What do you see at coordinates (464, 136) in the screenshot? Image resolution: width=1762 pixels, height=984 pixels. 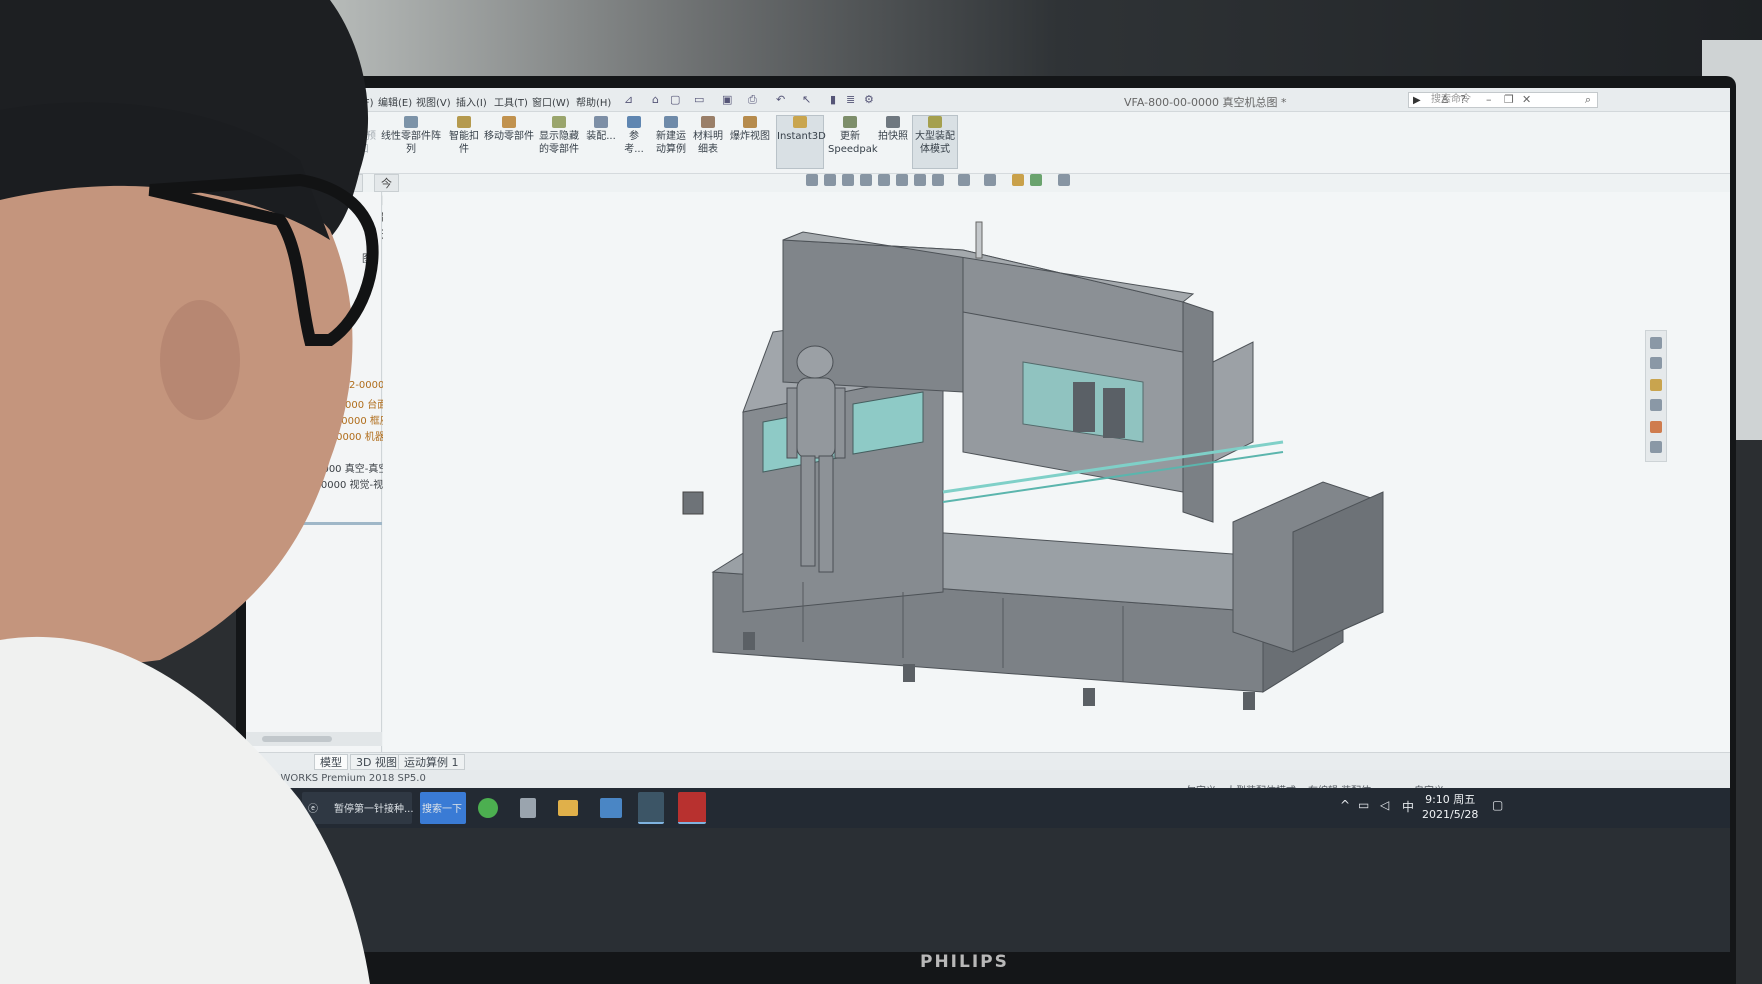 I see `ribbon-button-smart-fastener: 智能扣 件` at bounding box center [464, 136].